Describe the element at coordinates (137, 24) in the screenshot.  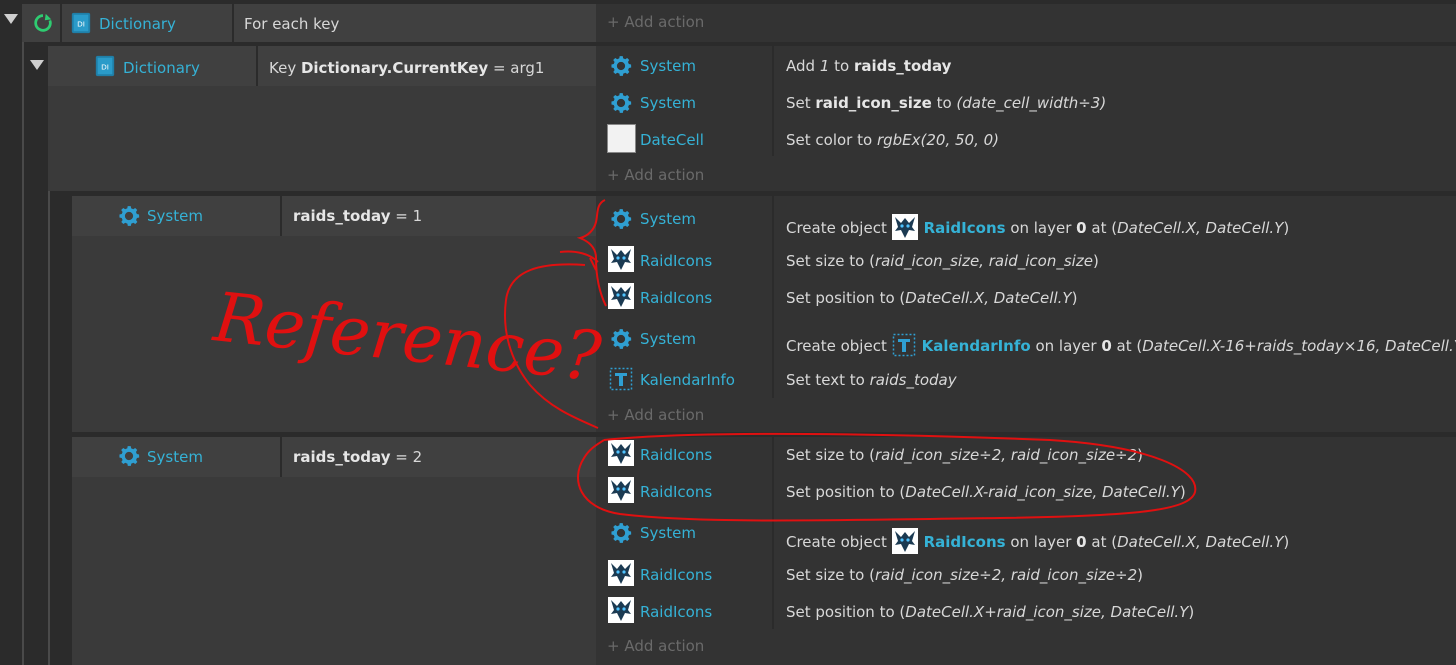
I see `loop-object-name: Dictionary` at that location.